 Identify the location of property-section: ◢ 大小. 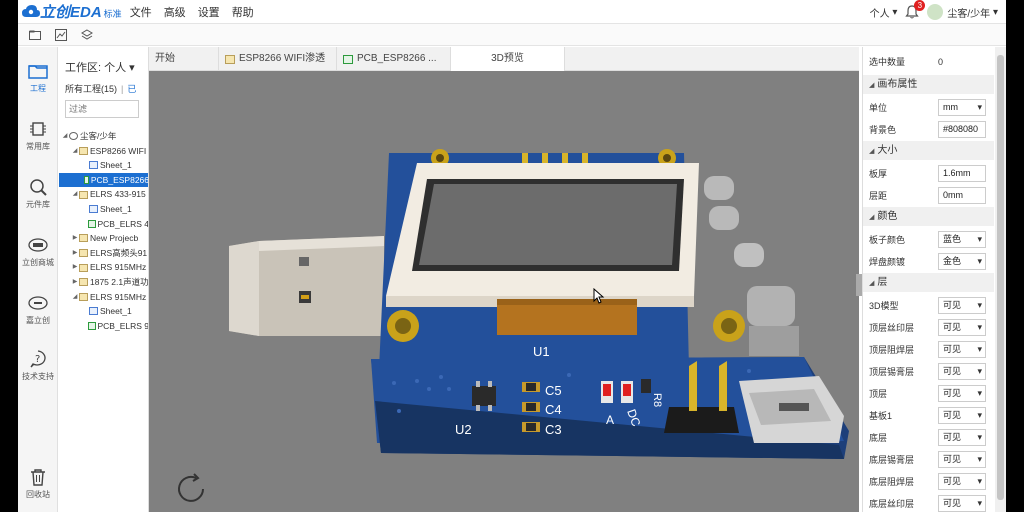
(928, 150).